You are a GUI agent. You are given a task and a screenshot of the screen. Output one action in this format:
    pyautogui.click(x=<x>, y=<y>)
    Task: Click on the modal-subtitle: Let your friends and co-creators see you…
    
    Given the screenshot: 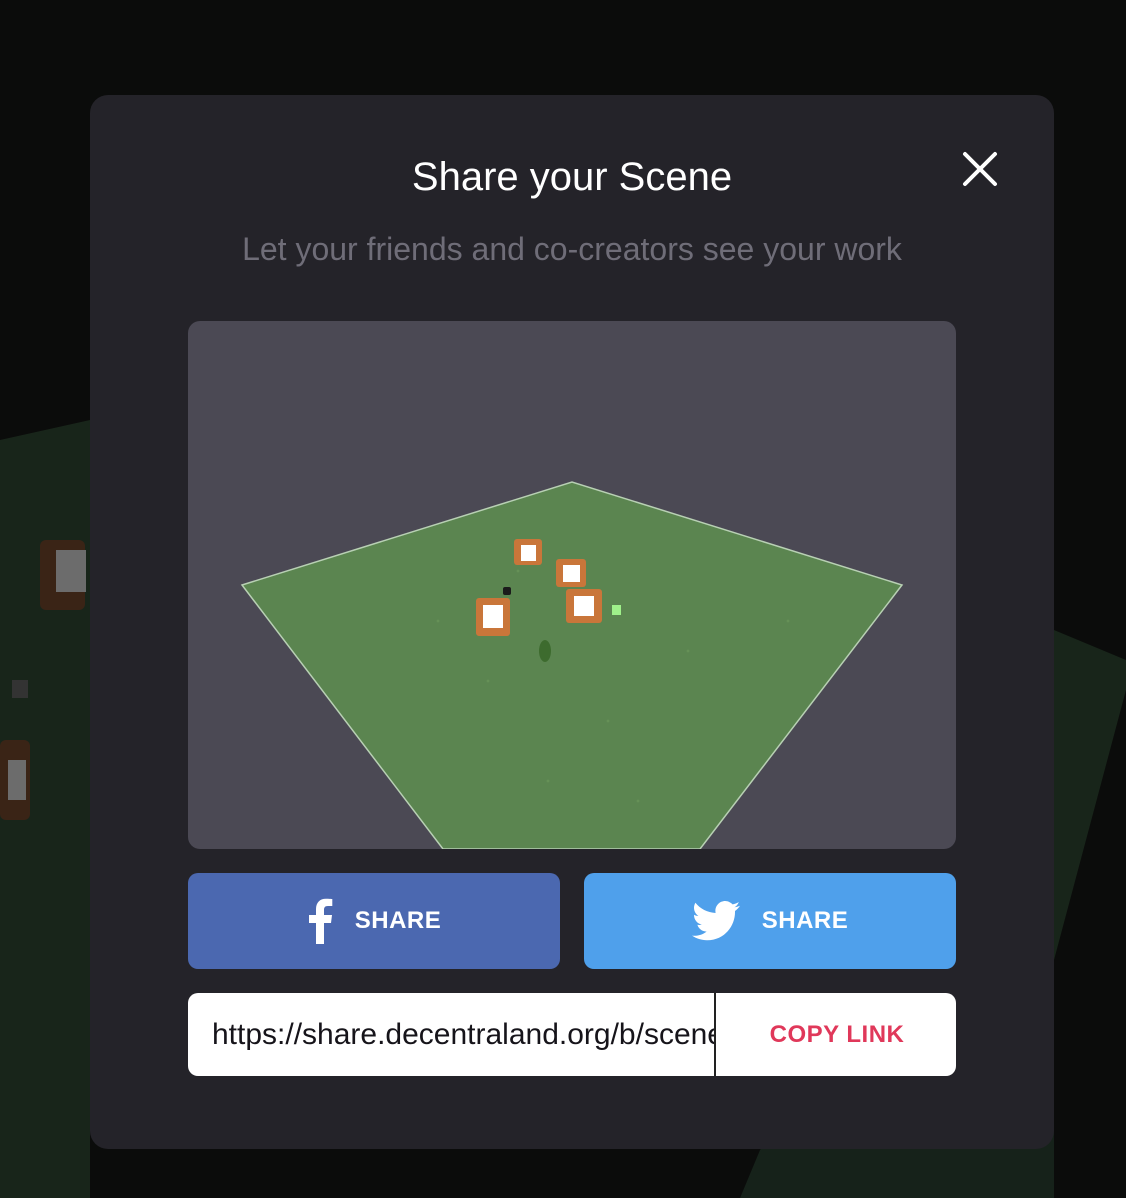 What is the action you would take?
    pyautogui.click(x=572, y=249)
    